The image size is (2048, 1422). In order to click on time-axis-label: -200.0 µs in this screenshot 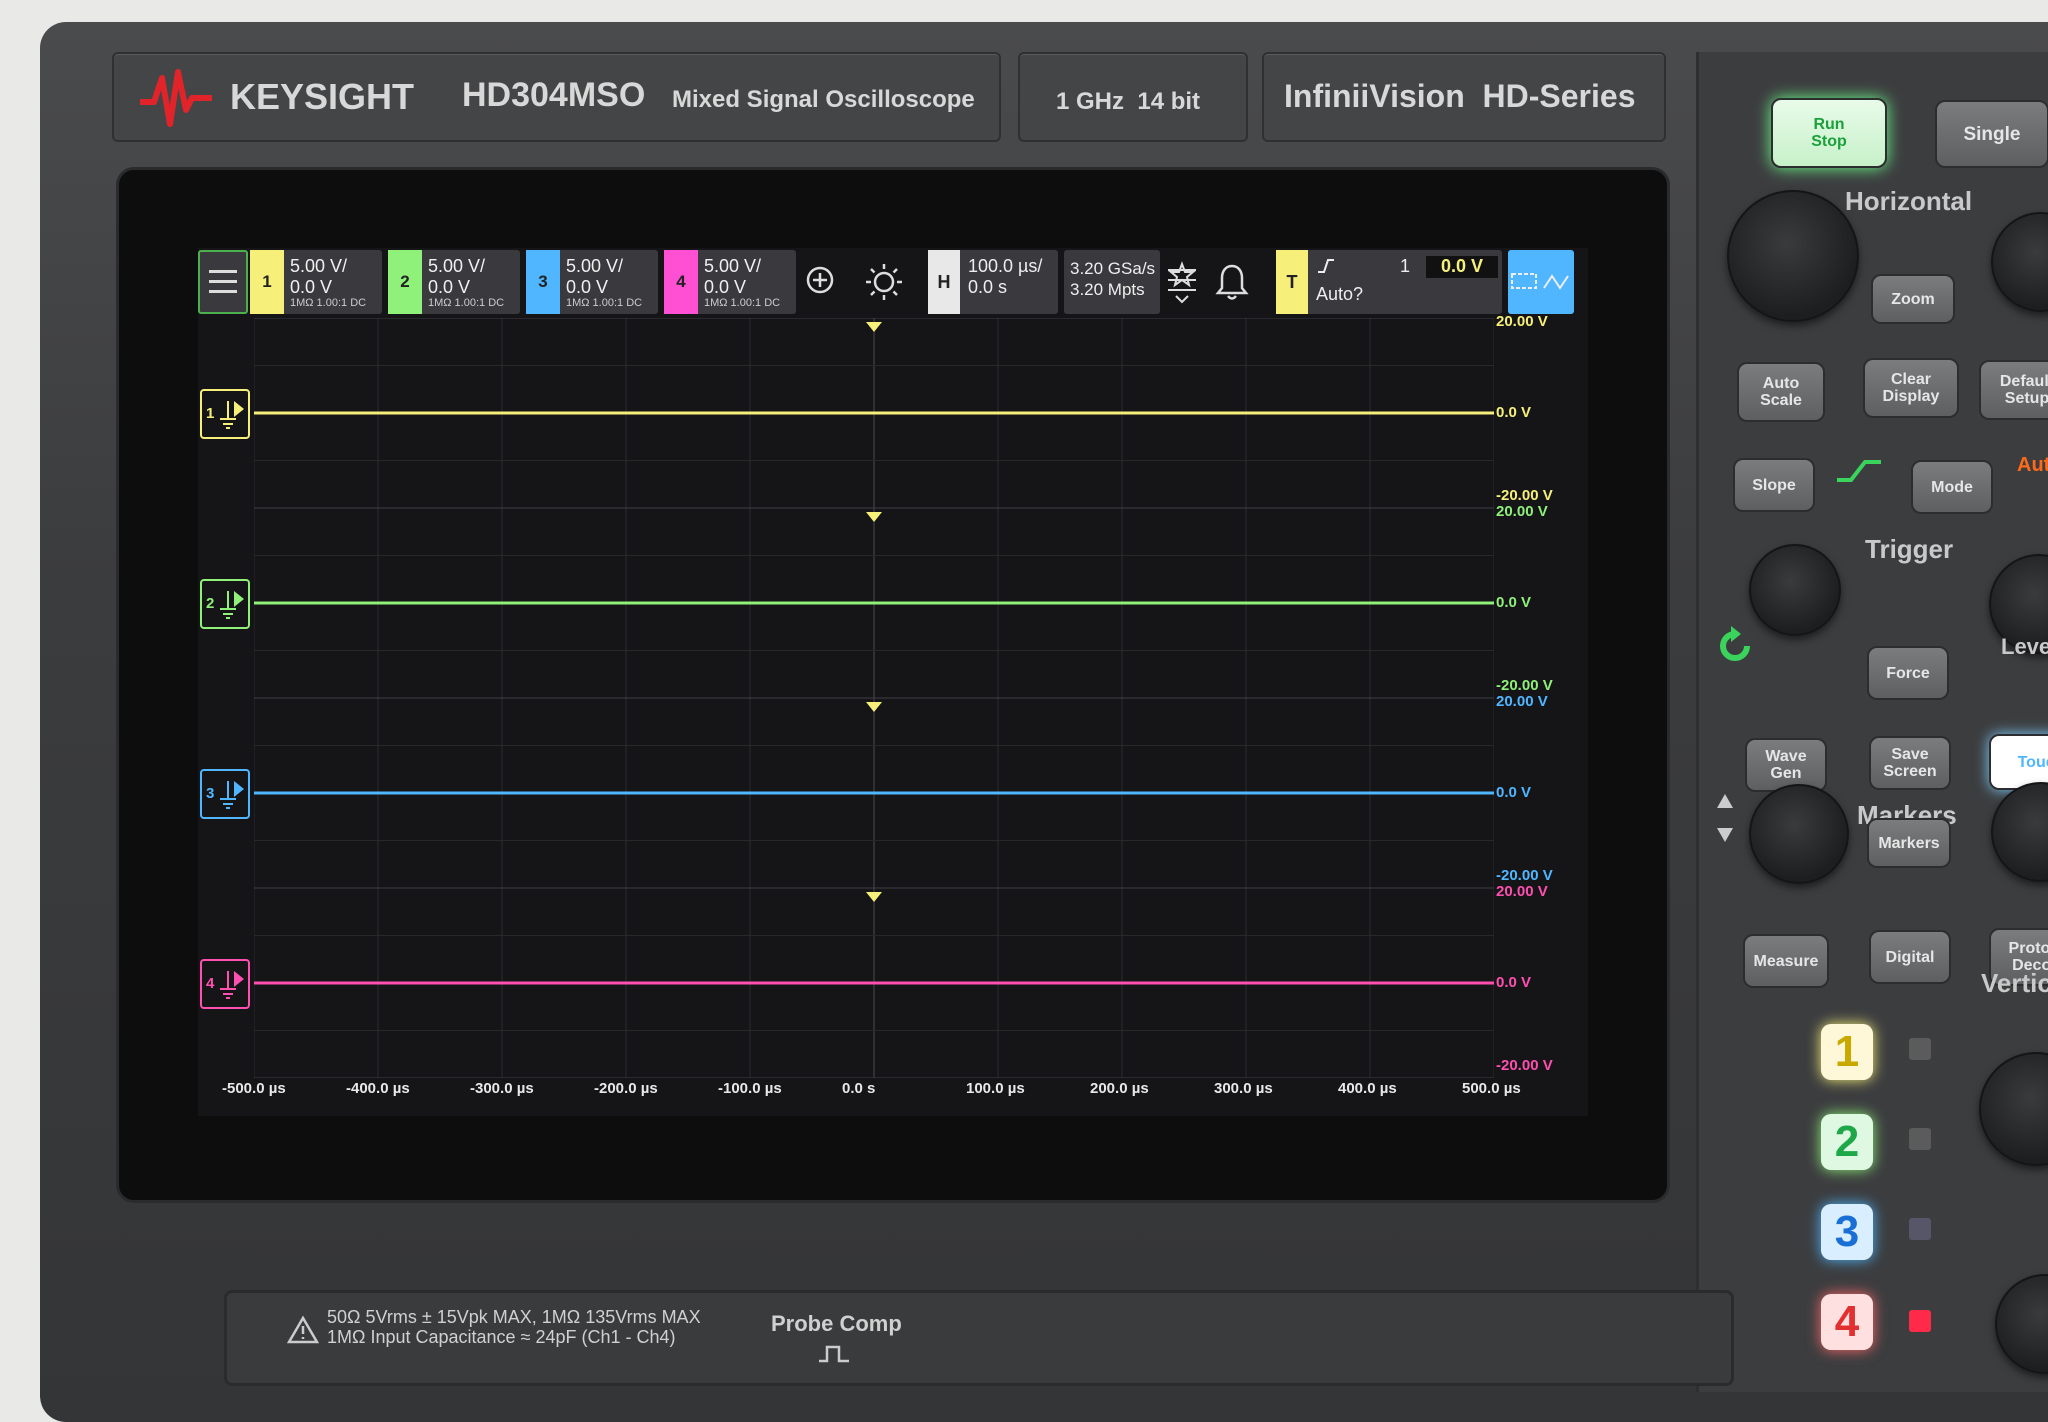, I will do `click(626, 1088)`.